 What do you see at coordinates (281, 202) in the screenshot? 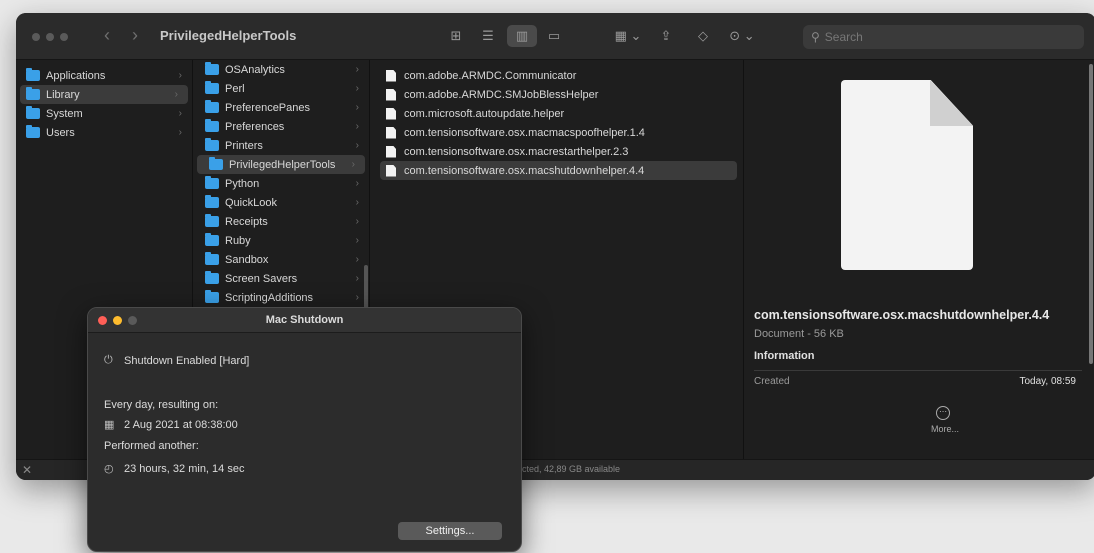
I see `folder-item: QuickLook ›` at bounding box center [281, 202].